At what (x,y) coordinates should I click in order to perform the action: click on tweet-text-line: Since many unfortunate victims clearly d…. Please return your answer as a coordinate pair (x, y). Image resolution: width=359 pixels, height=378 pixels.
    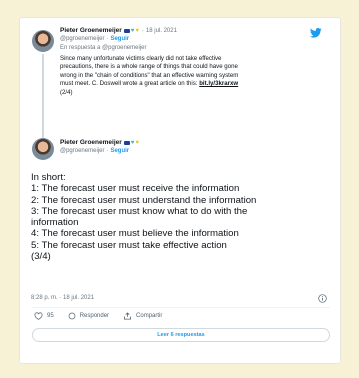
    Looking at the image, I should click on (141, 58).